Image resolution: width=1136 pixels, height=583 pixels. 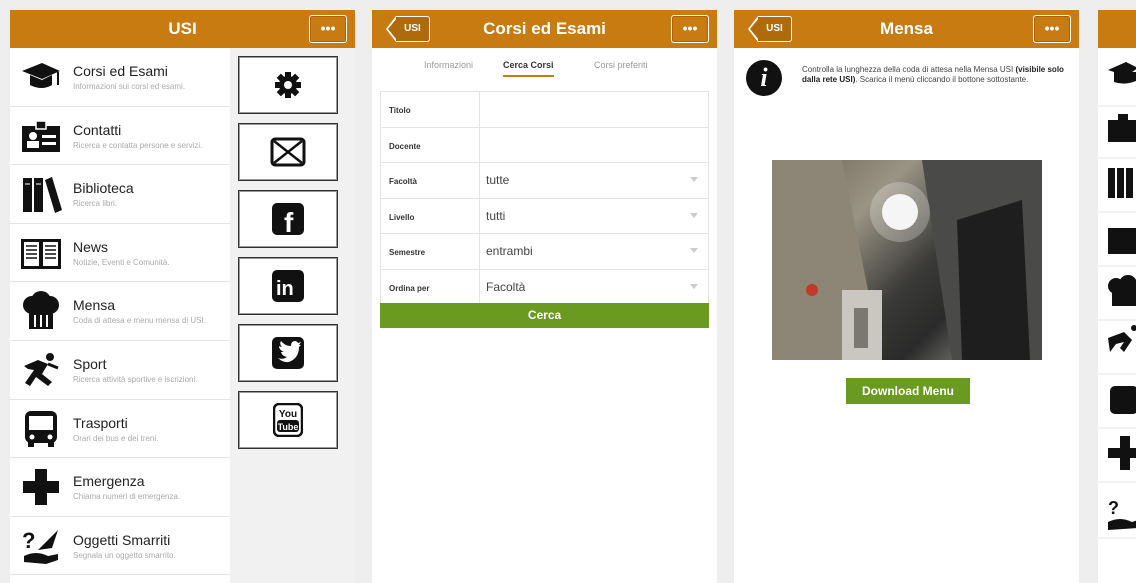 What do you see at coordinates (409, 288) in the screenshot?
I see `field-label: Ordina per` at bounding box center [409, 288].